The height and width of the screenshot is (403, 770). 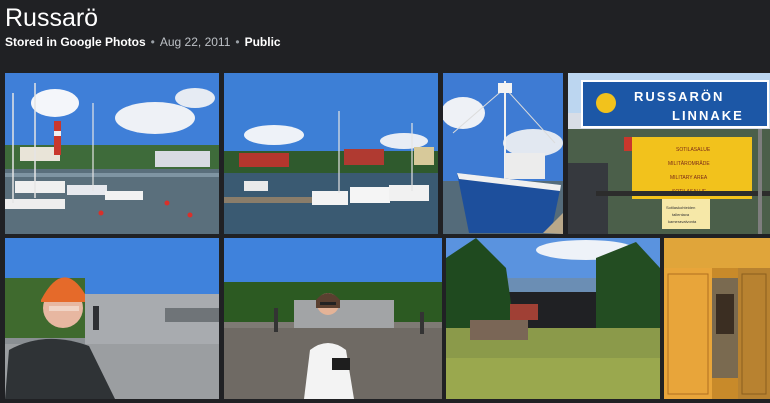 What do you see at coordinates (112, 153) in the screenshot?
I see `photo-harbor` at bounding box center [112, 153].